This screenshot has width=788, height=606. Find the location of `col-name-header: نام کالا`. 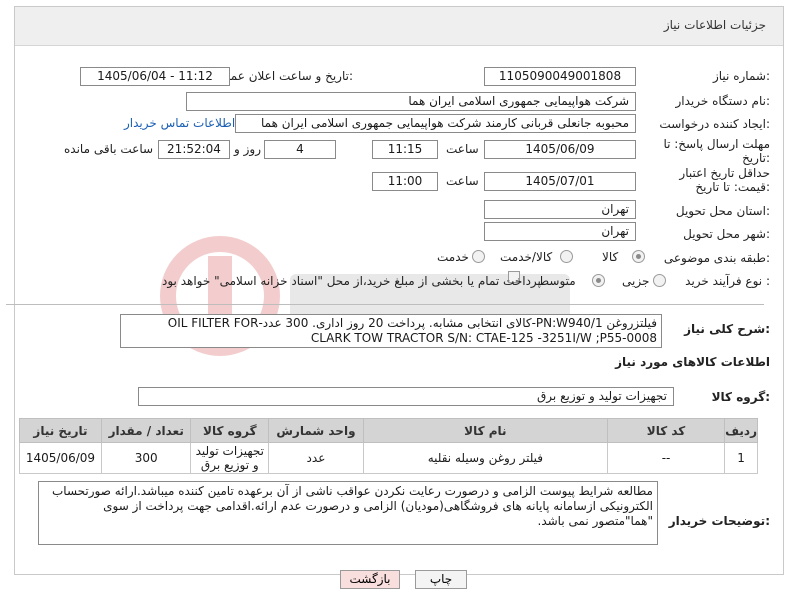

col-name-header: نام کالا is located at coordinates (485, 430).